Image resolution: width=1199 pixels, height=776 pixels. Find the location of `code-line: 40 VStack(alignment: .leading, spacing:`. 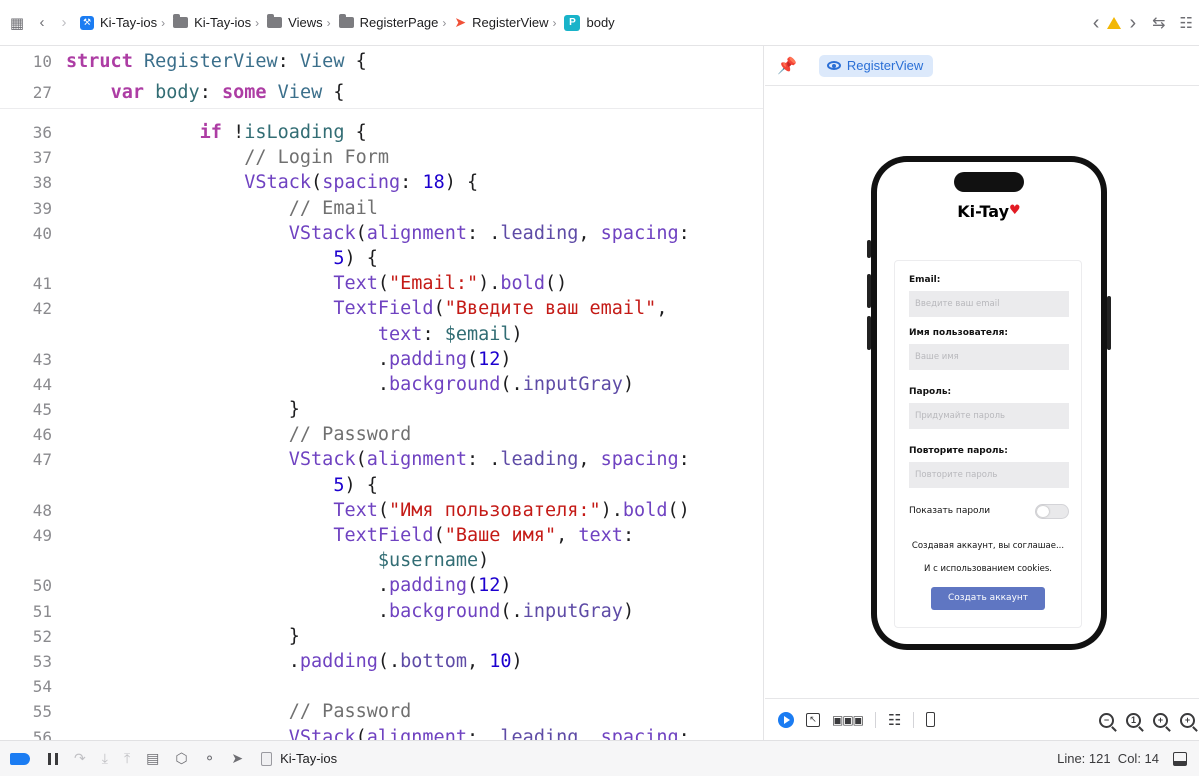

code-line: 40 VStack(alignment: .leading, spacing: is located at coordinates (381, 233).